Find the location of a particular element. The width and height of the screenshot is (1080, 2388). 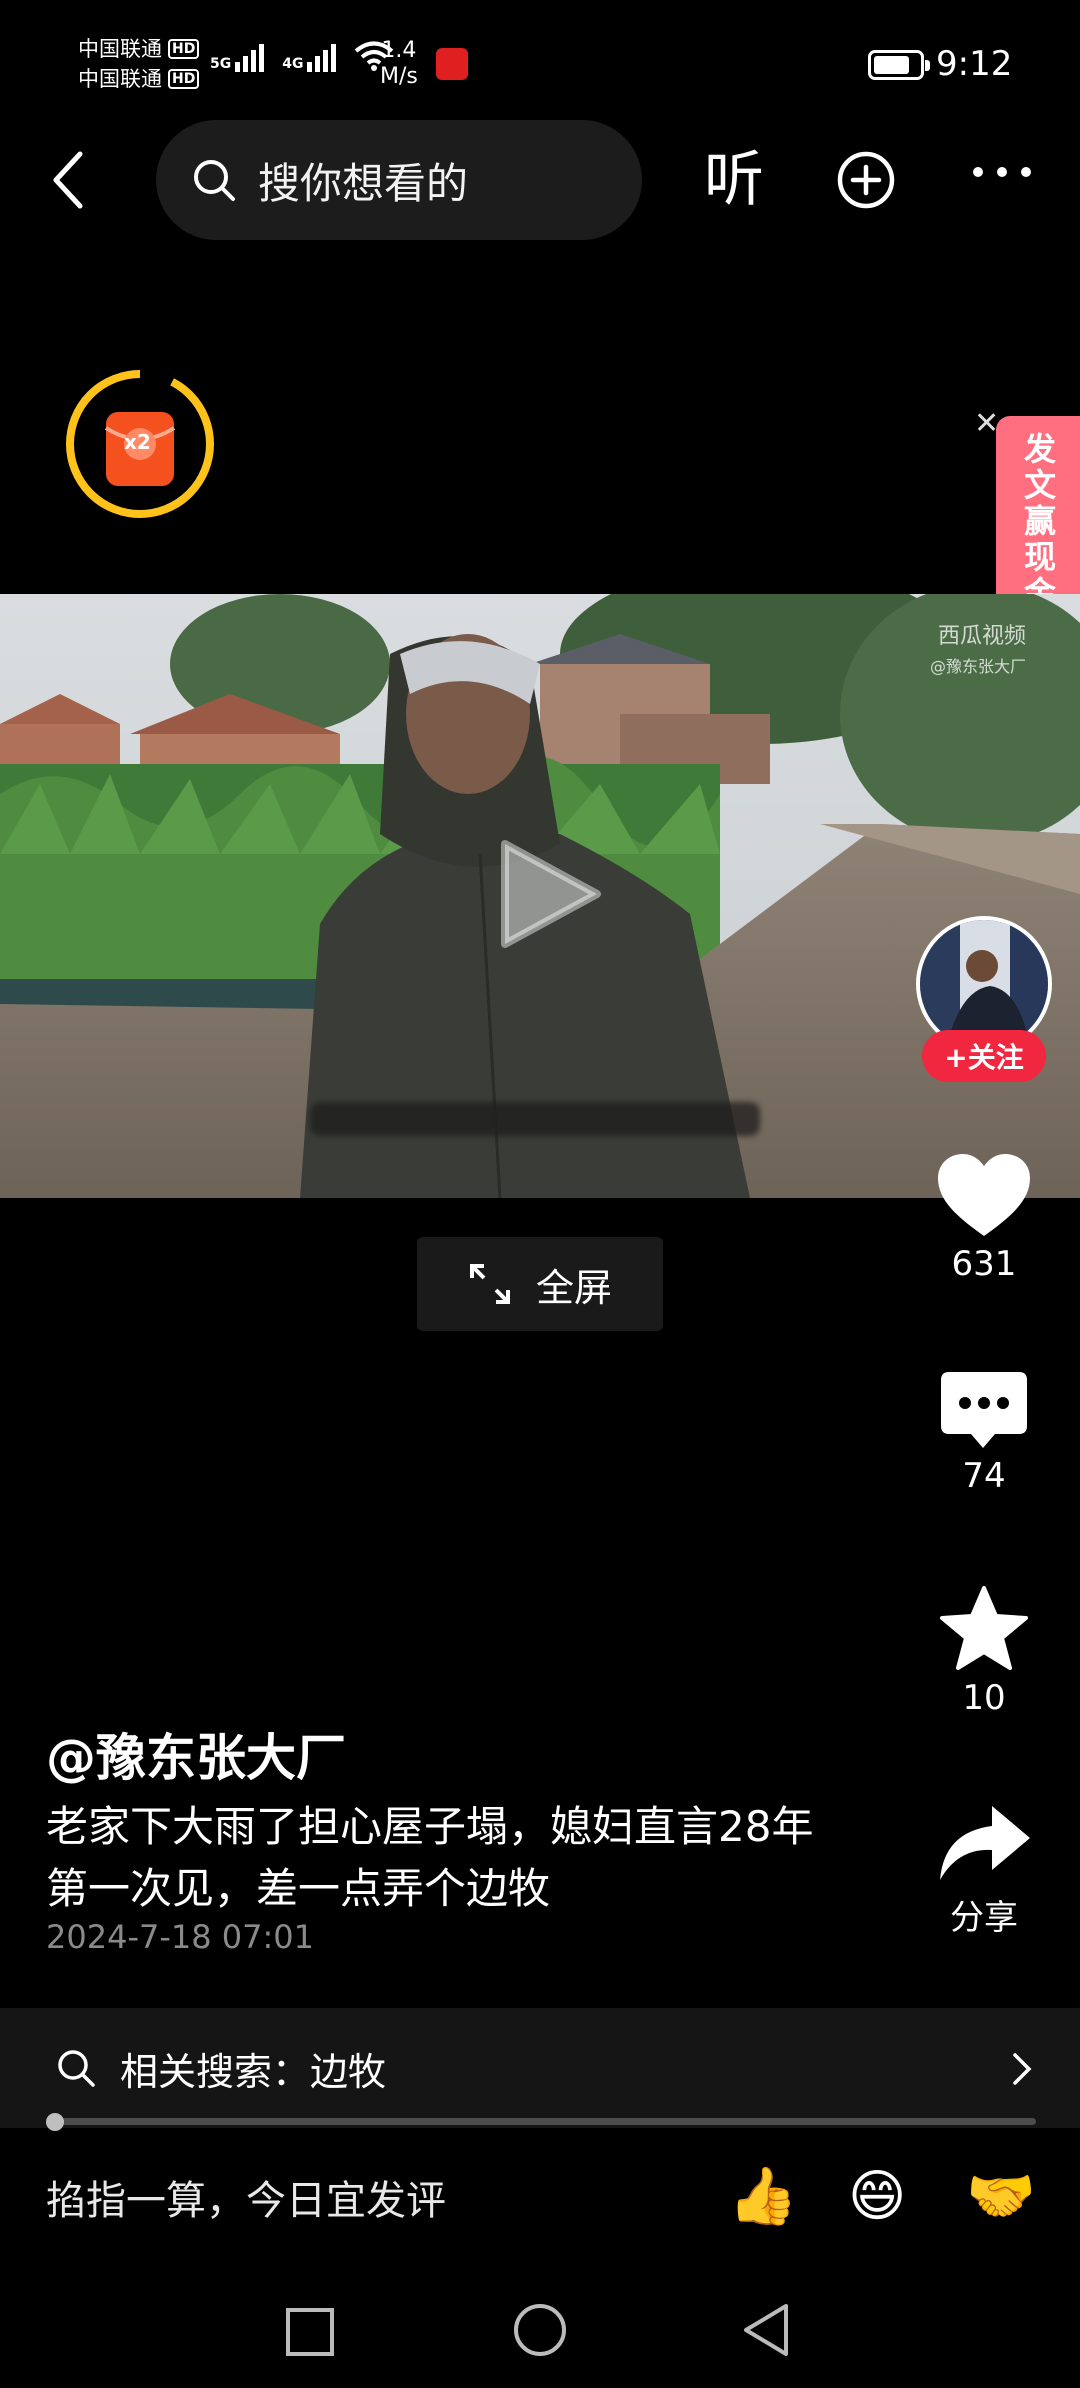

follow-button: +关注 is located at coordinates (984, 1056).